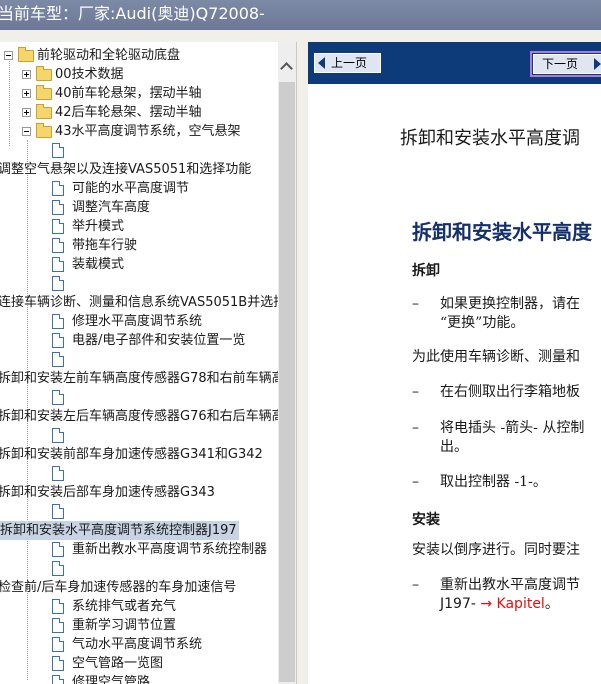  I want to click on tree-node-label: 拆卸和安装左后车辆高度传感器G76和右后车辆高, so click(139, 416).